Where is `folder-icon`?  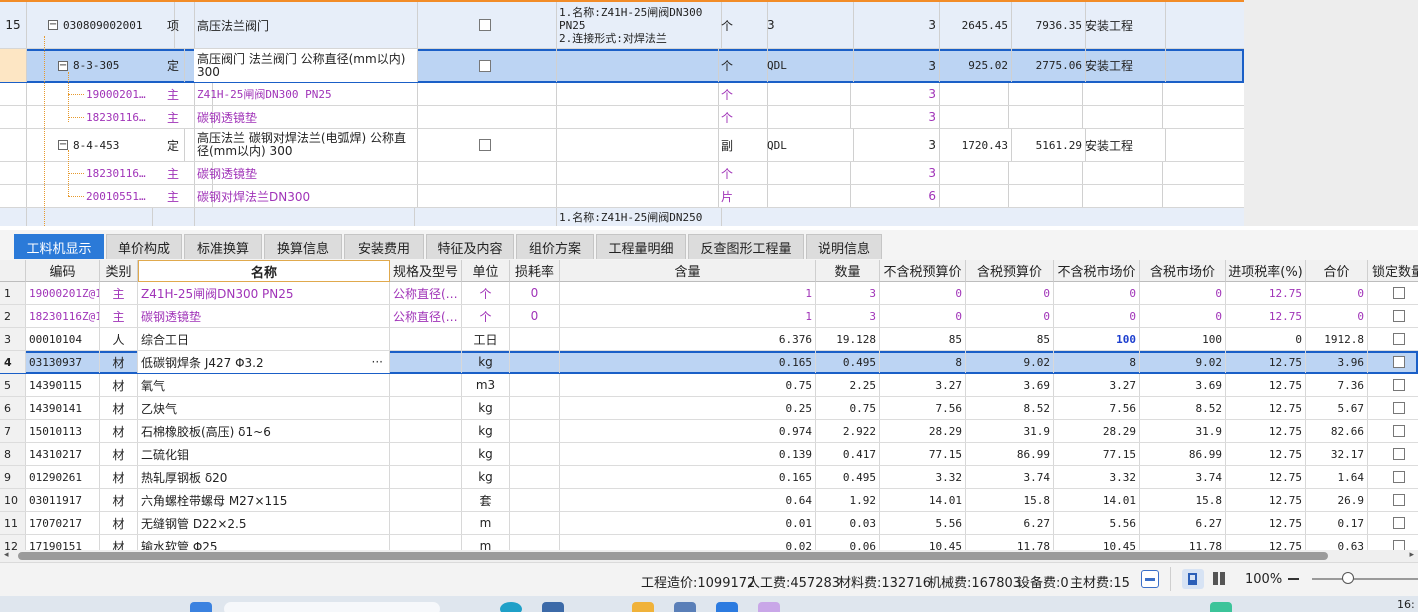 folder-icon is located at coordinates (643, 607).